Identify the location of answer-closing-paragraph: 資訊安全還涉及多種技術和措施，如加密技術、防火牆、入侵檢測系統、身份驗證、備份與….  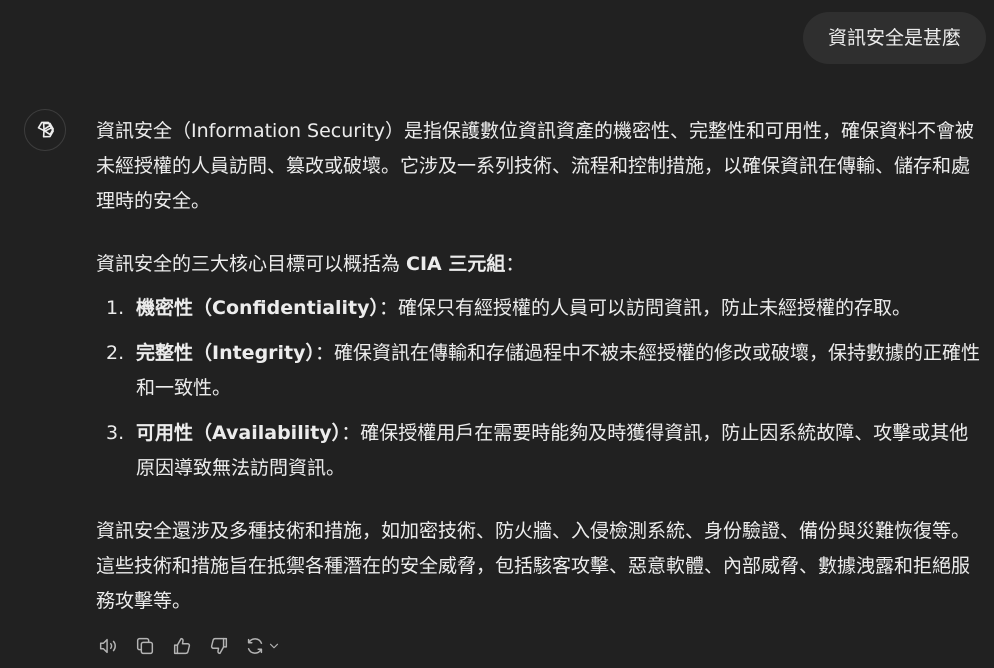
(533, 566).